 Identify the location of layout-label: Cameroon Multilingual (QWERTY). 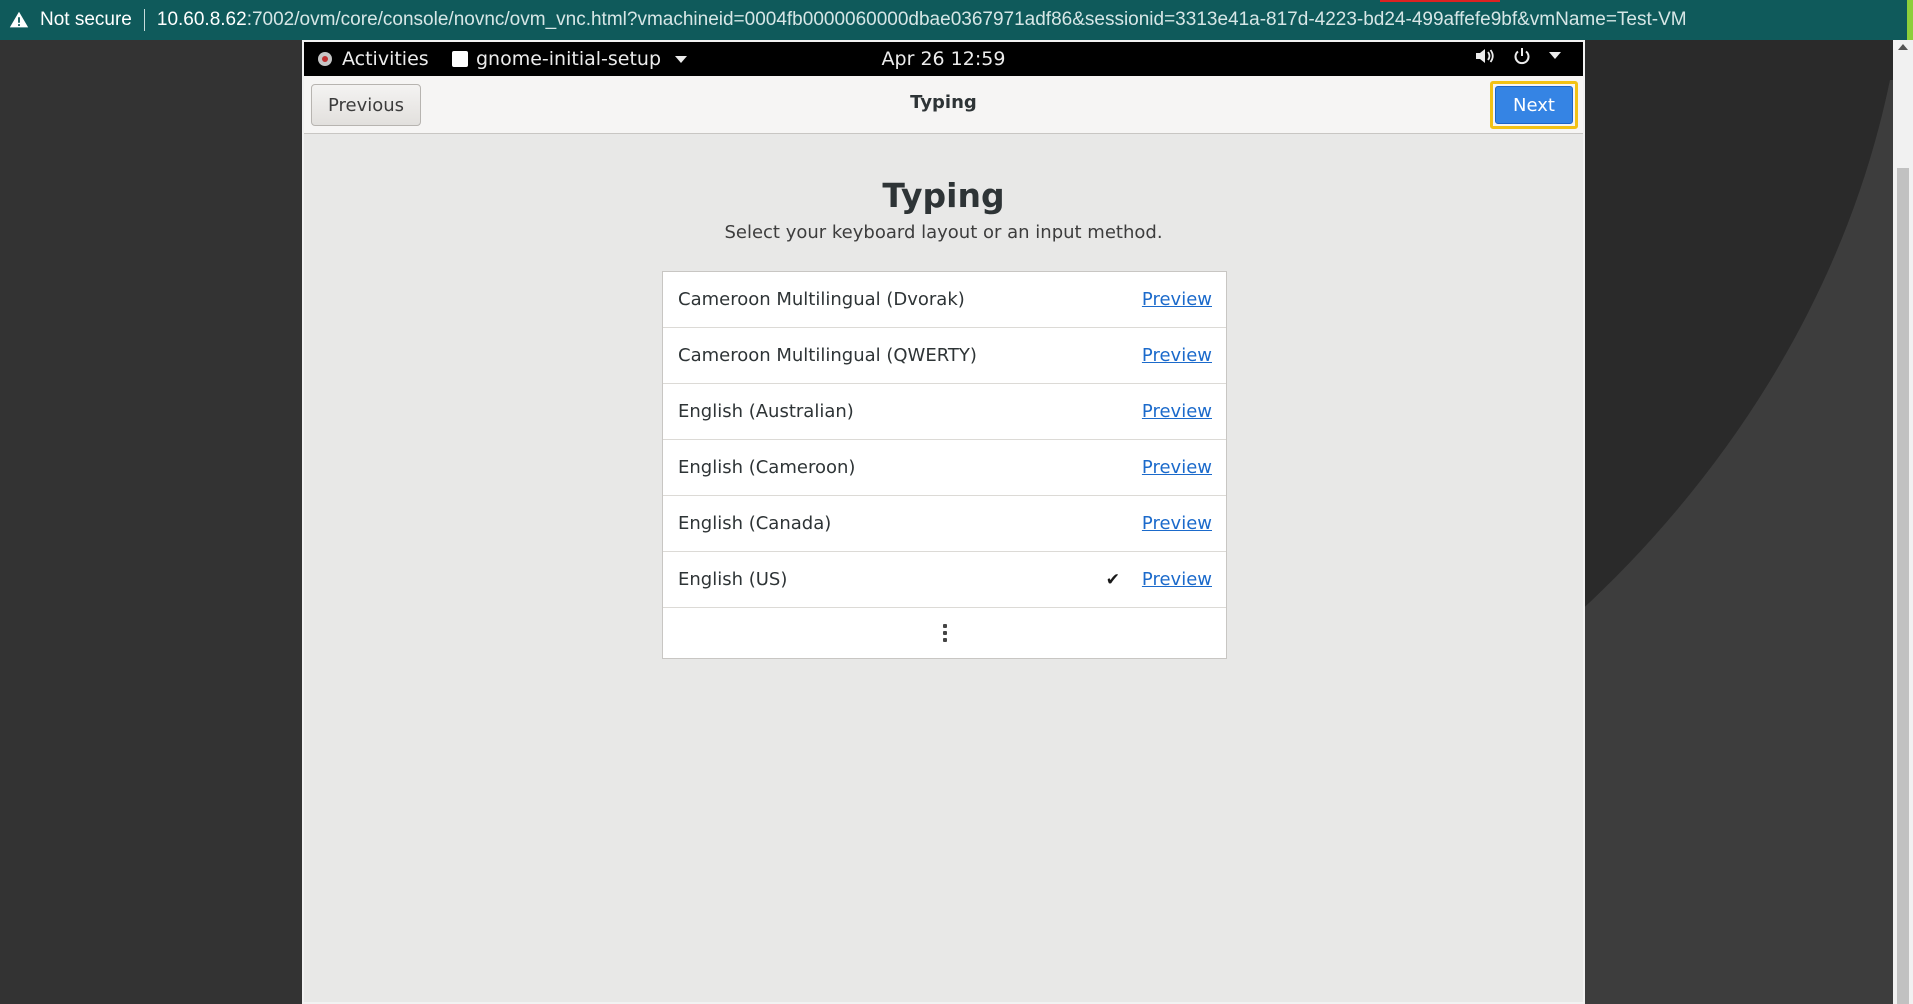
(827, 355).